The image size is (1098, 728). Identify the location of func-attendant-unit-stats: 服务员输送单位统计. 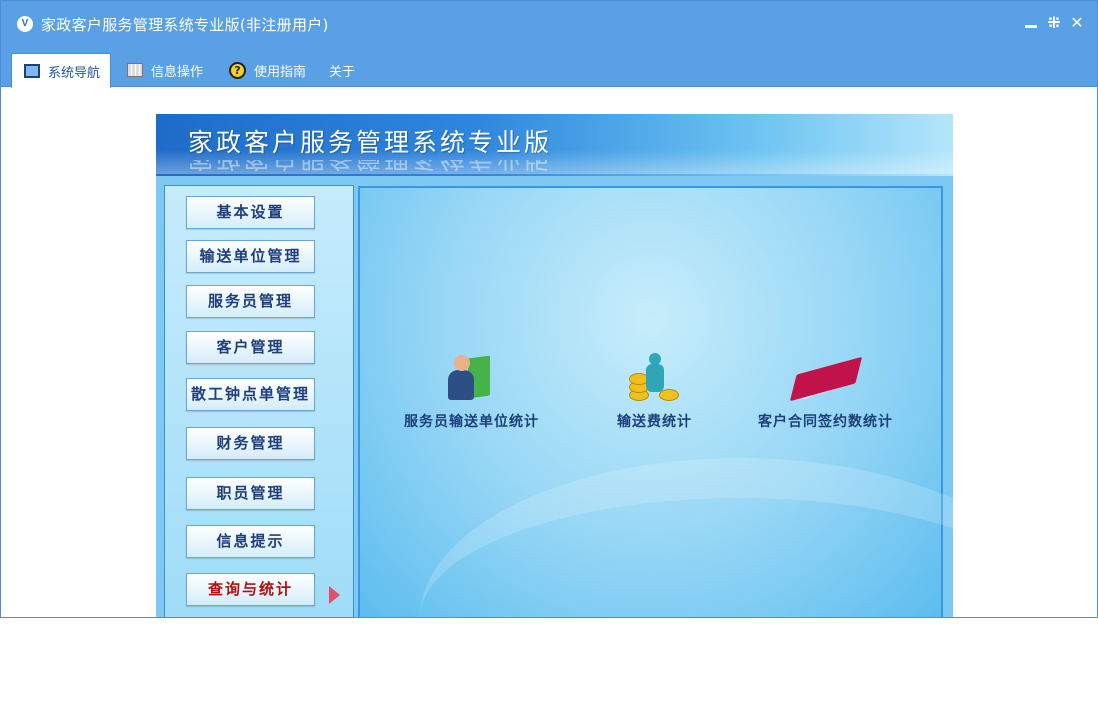
(471, 392).